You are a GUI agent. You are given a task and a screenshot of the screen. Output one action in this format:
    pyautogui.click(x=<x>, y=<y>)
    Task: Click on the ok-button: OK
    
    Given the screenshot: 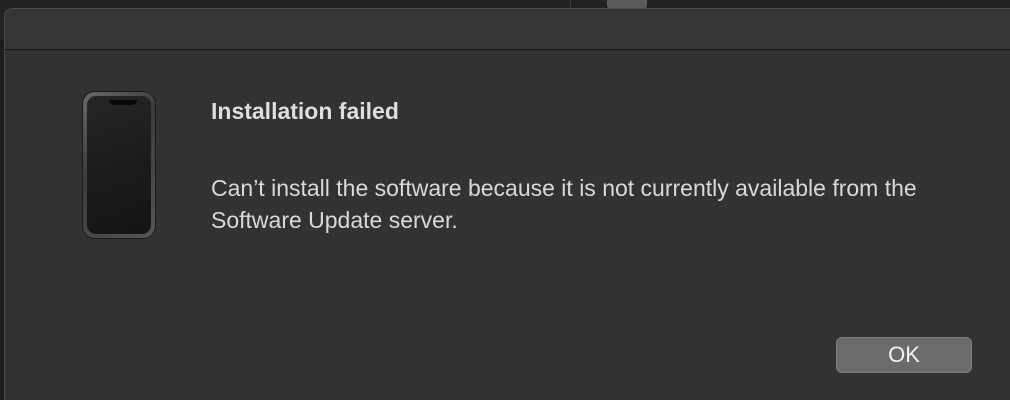 What is the action you would take?
    pyautogui.click(x=904, y=355)
    